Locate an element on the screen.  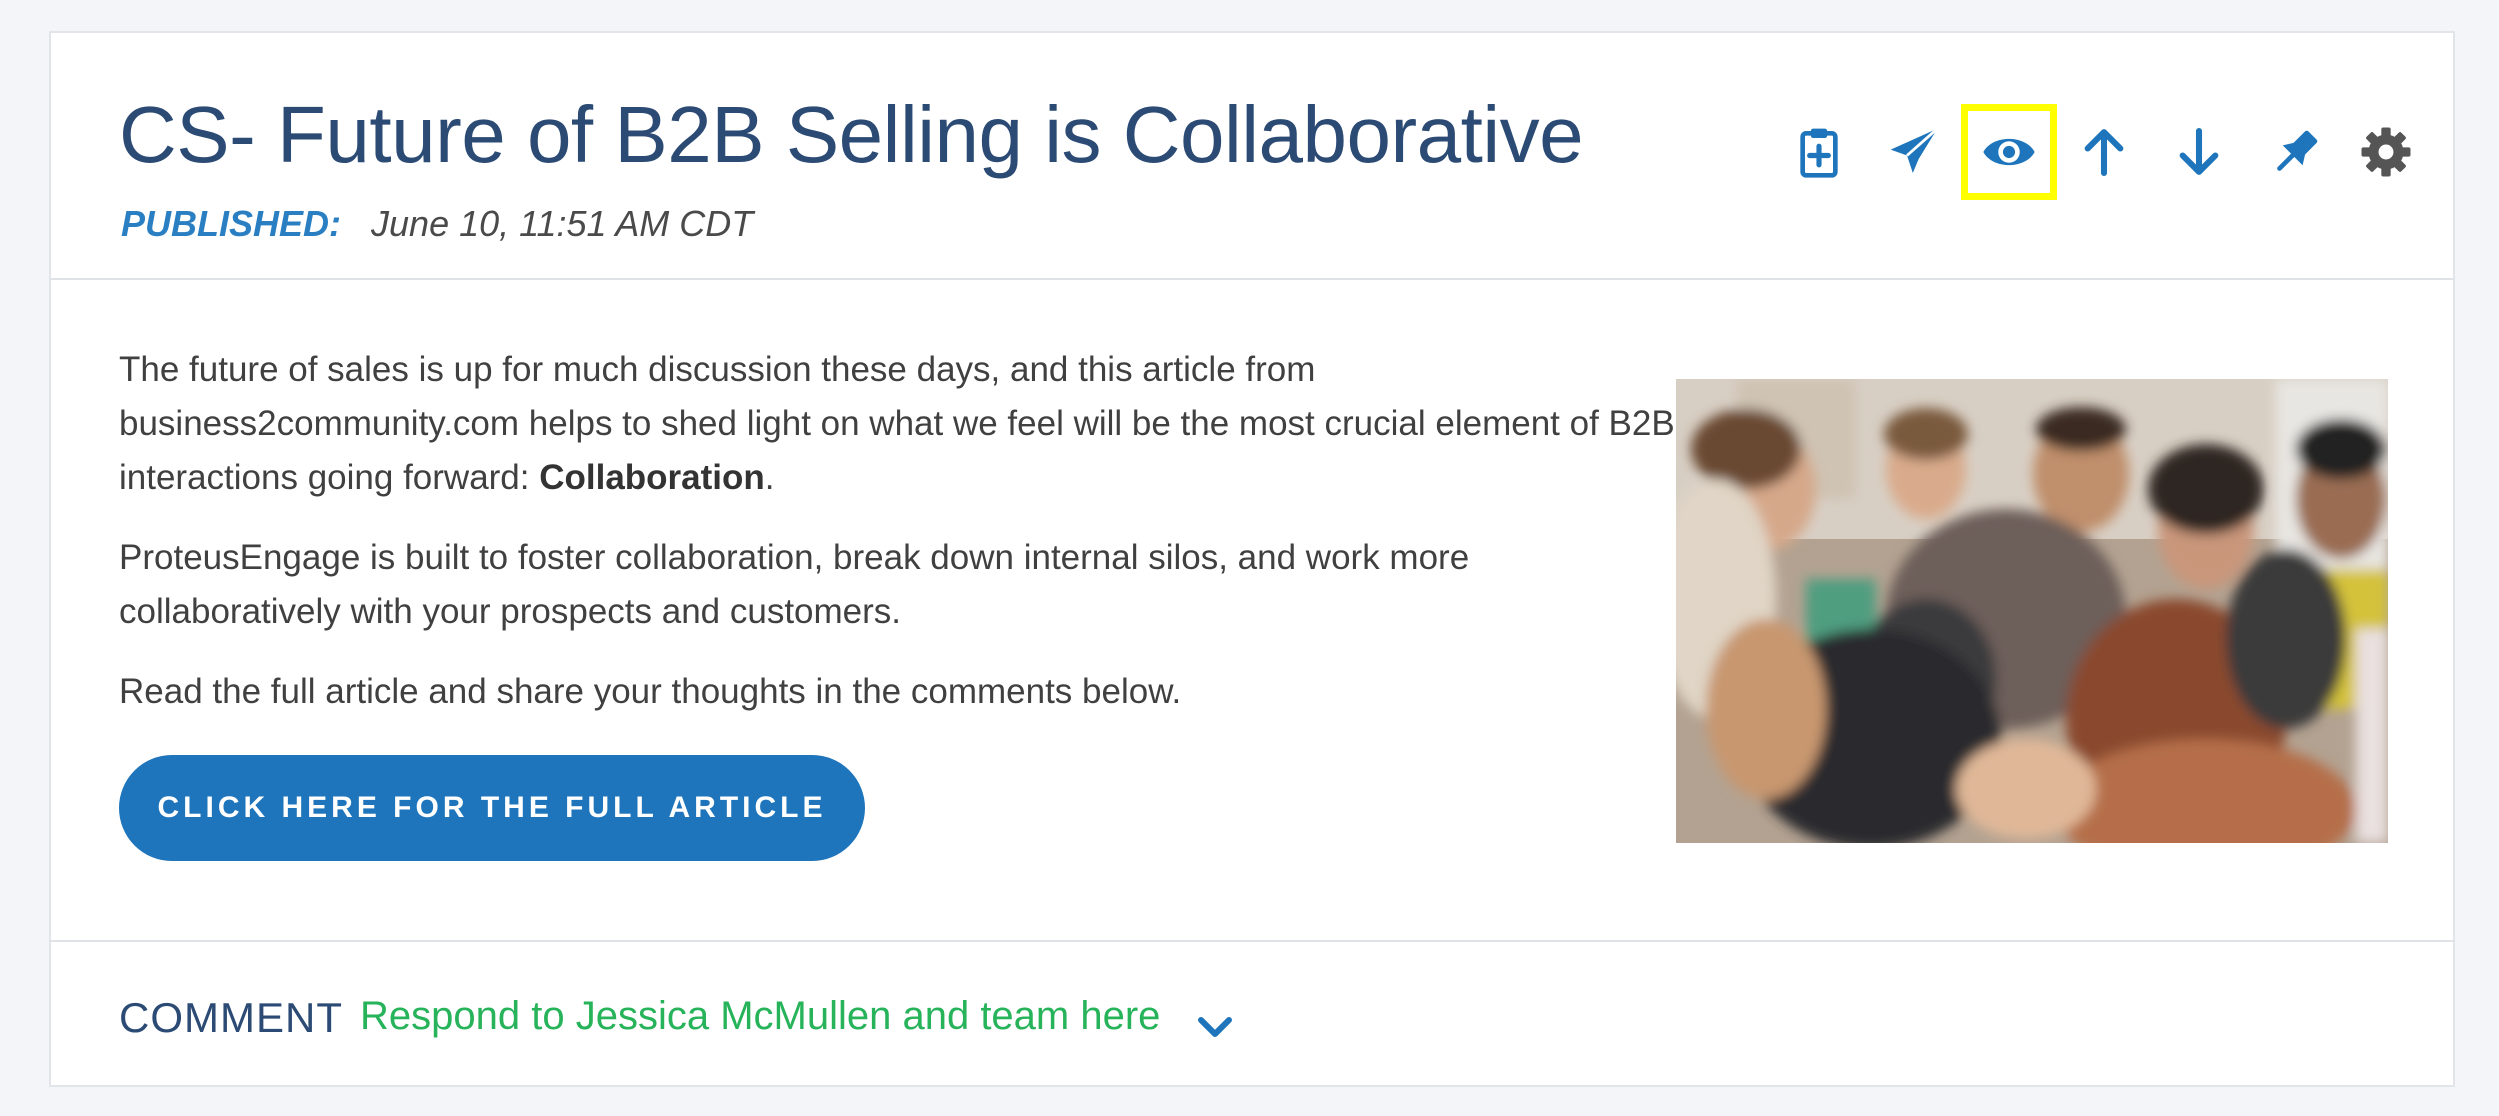
chevron-down-icon is located at coordinates (1215, 1026).